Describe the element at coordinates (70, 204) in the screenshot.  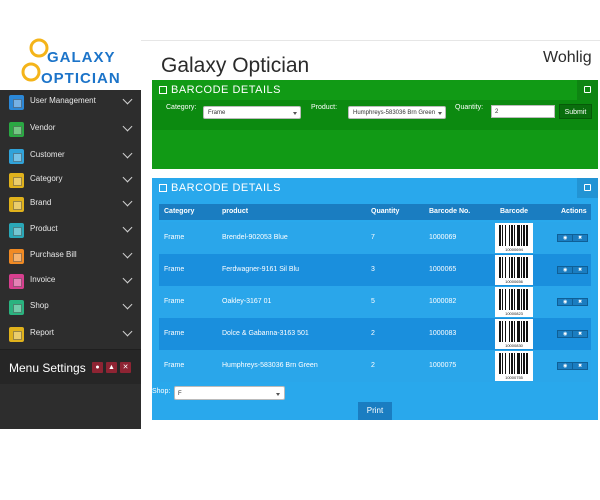
I see `sidebar-item-brand: Brand` at that location.